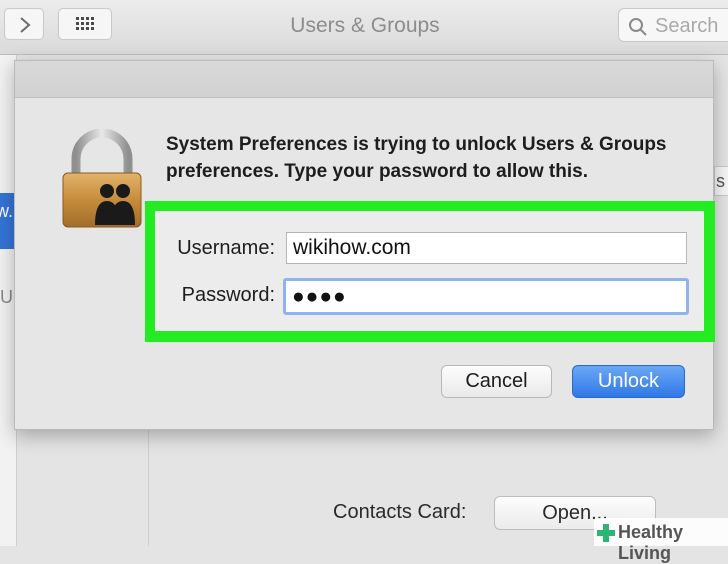  Describe the element at coordinates (400, 512) in the screenshot. I see `contacts-card-label: Contacts Card:` at that location.